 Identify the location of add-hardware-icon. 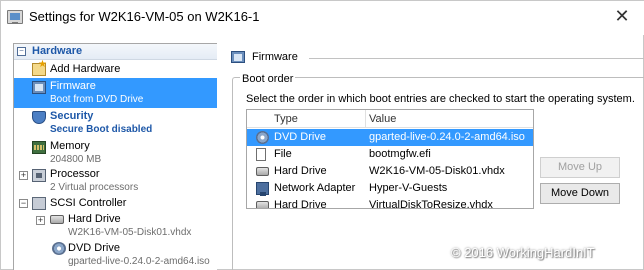
(39, 67).